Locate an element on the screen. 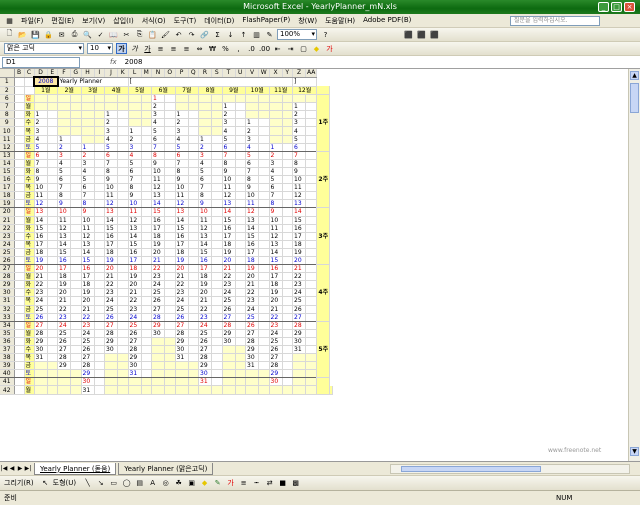 The width and height of the screenshot is (640, 505). first-sheet-icon: |◀ is located at coordinates (4, 468).